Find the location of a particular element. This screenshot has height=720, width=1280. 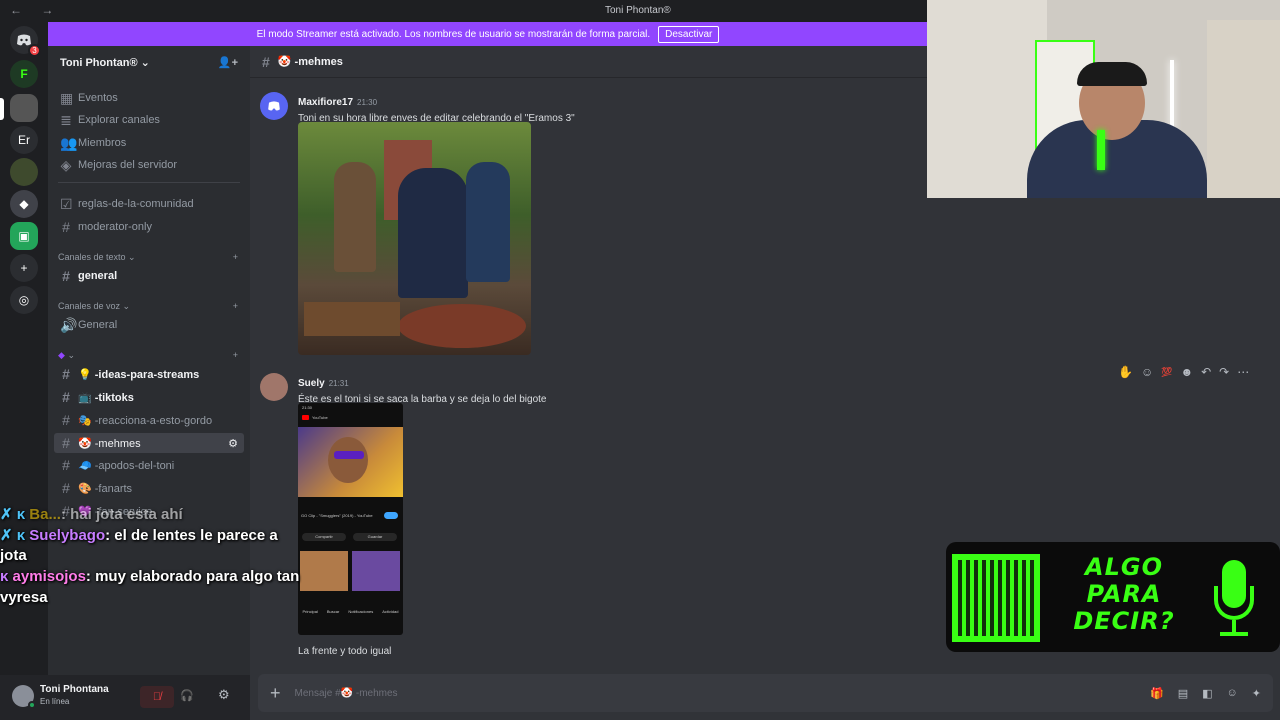

channel-label: 🧢 -apodos-del-toni is located at coordinates (126, 465).